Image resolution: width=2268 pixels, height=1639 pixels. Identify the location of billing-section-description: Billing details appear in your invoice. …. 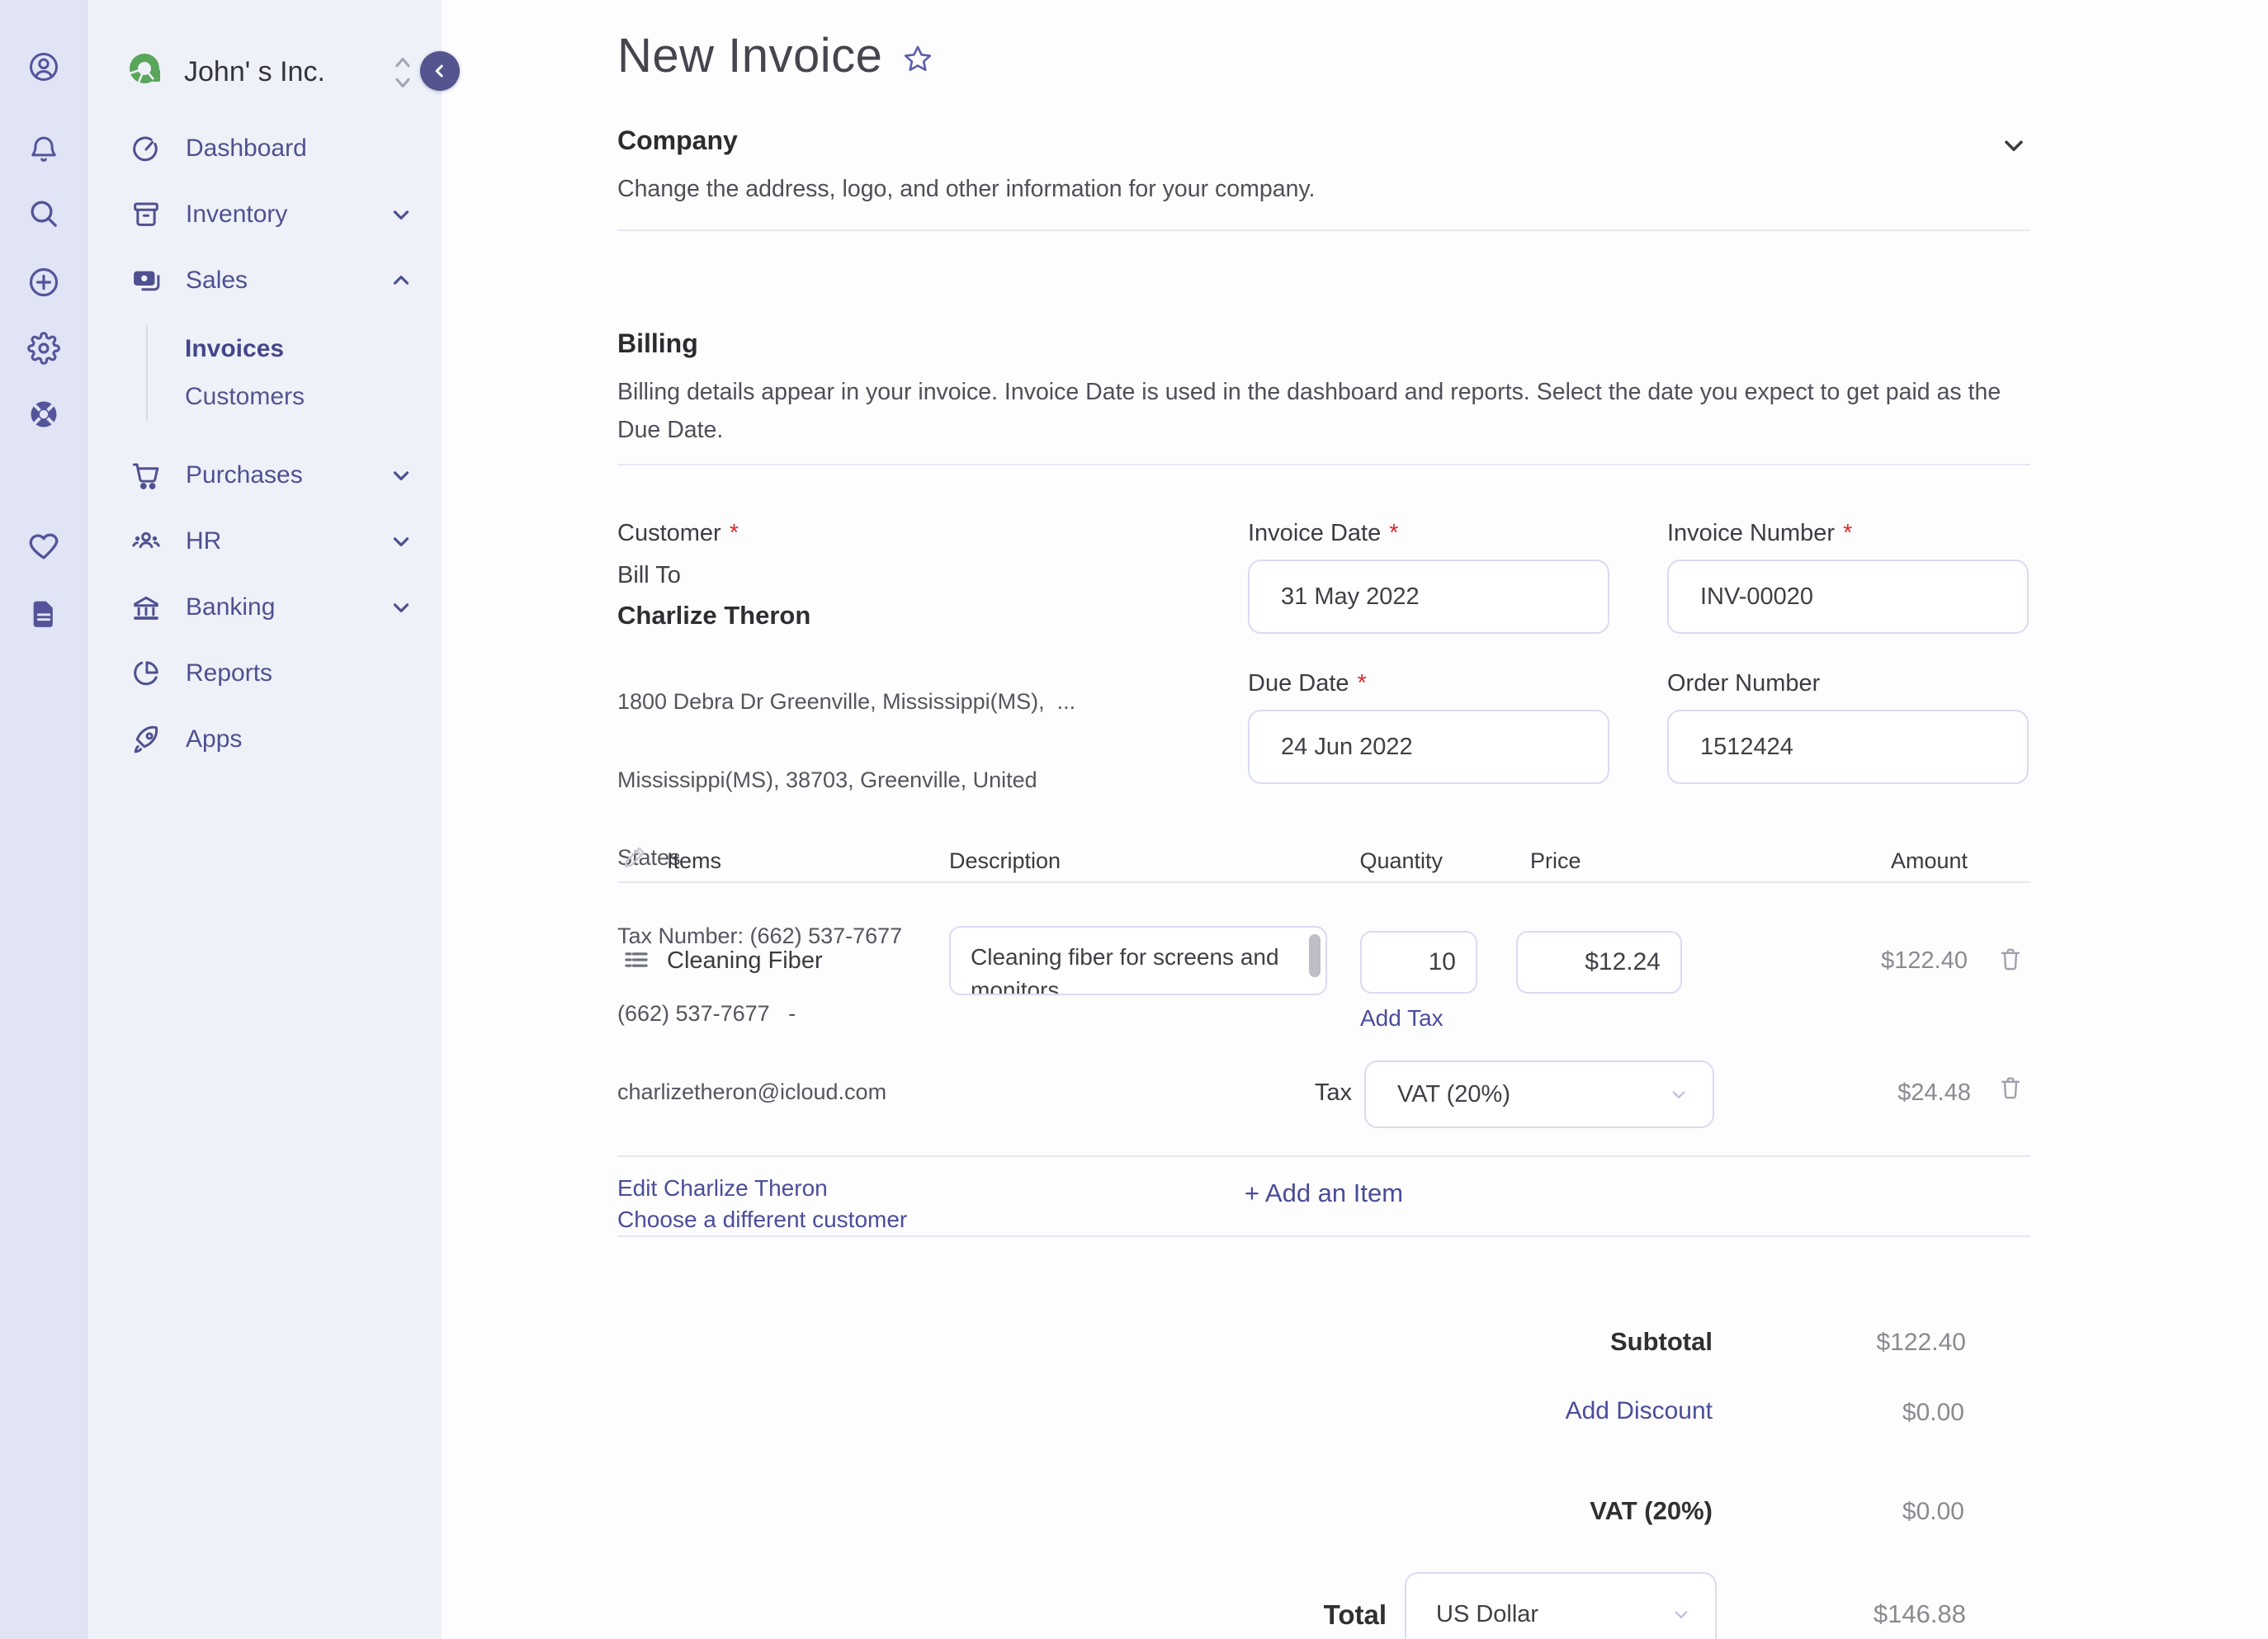
(1309, 411).